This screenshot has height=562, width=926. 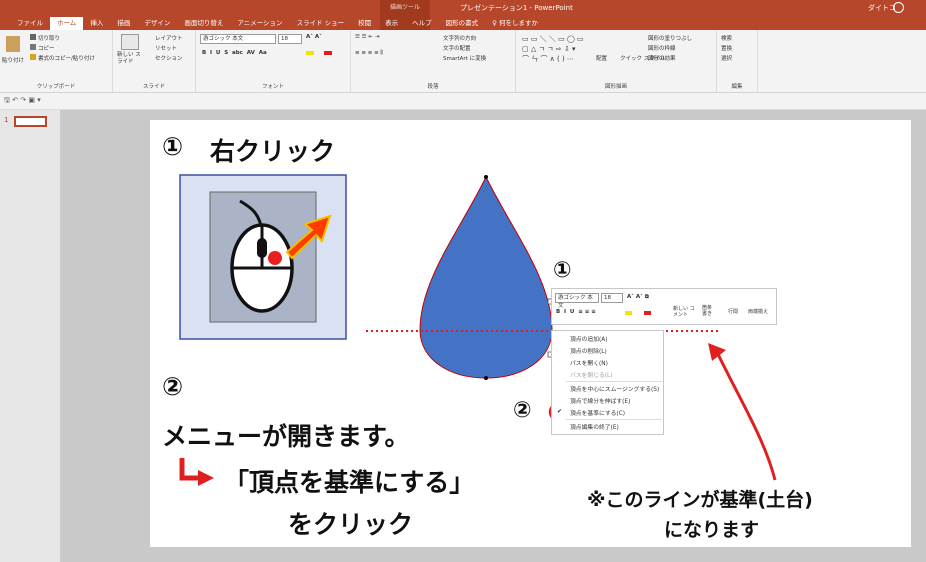 I want to click on arrow-head-icon, so click(x=717, y=352).